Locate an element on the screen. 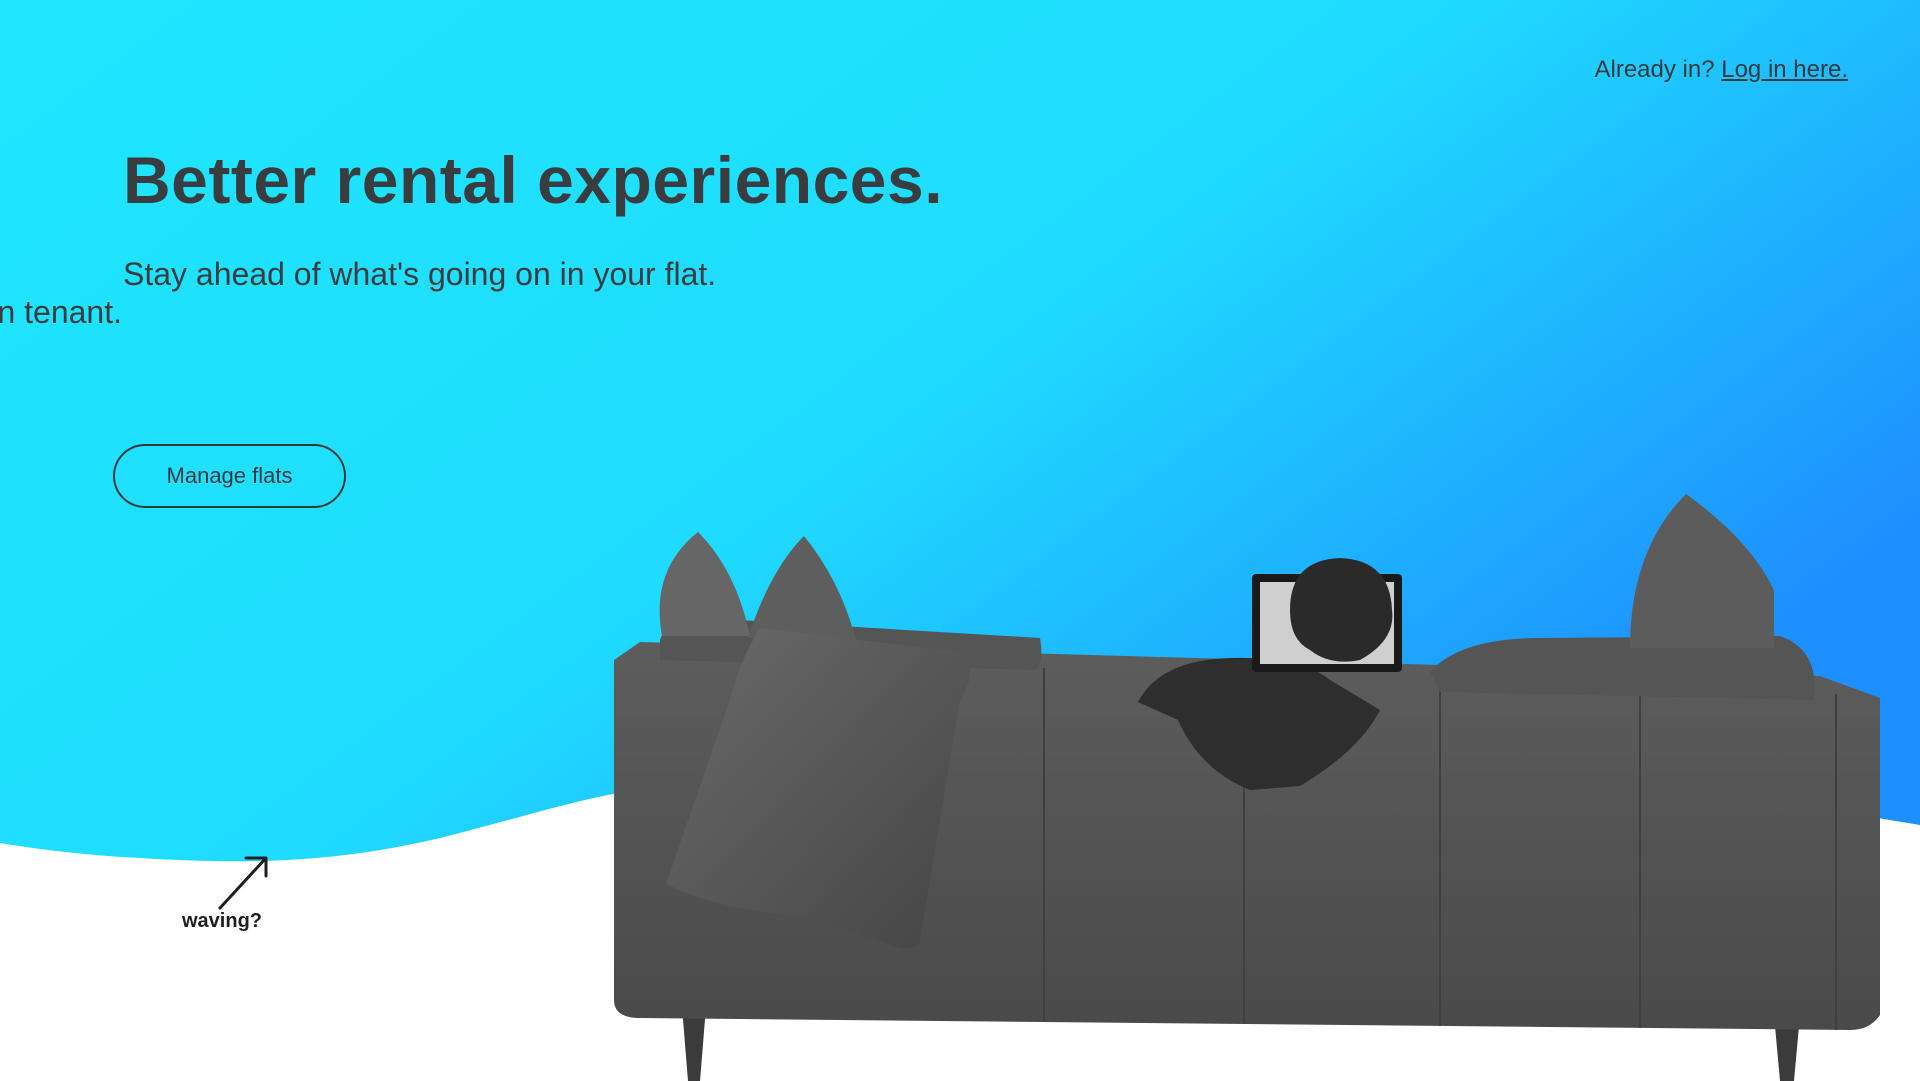 The image size is (1920, 1081). login-prompt-text: Already in? is located at coordinates (1654, 69).